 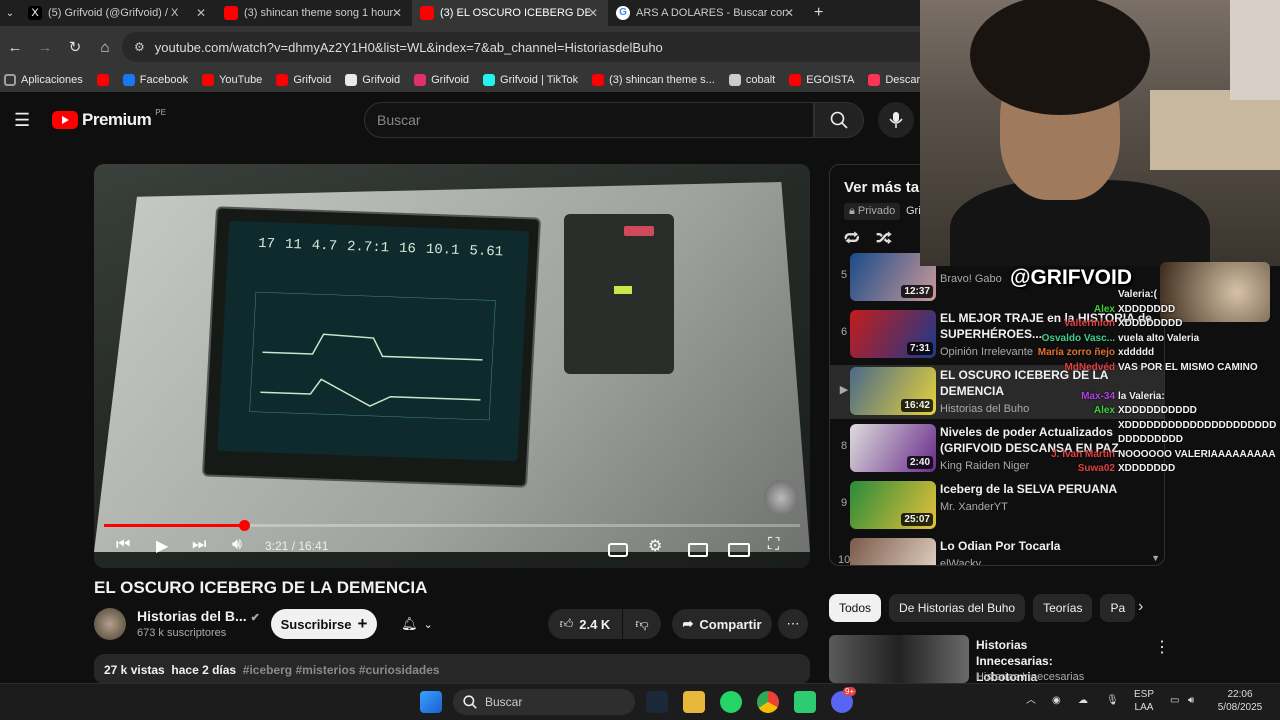 What do you see at coordinates (75, 47) in the screenshot?
I see `reload-icon: ↻` at bounding box center [75, 47].